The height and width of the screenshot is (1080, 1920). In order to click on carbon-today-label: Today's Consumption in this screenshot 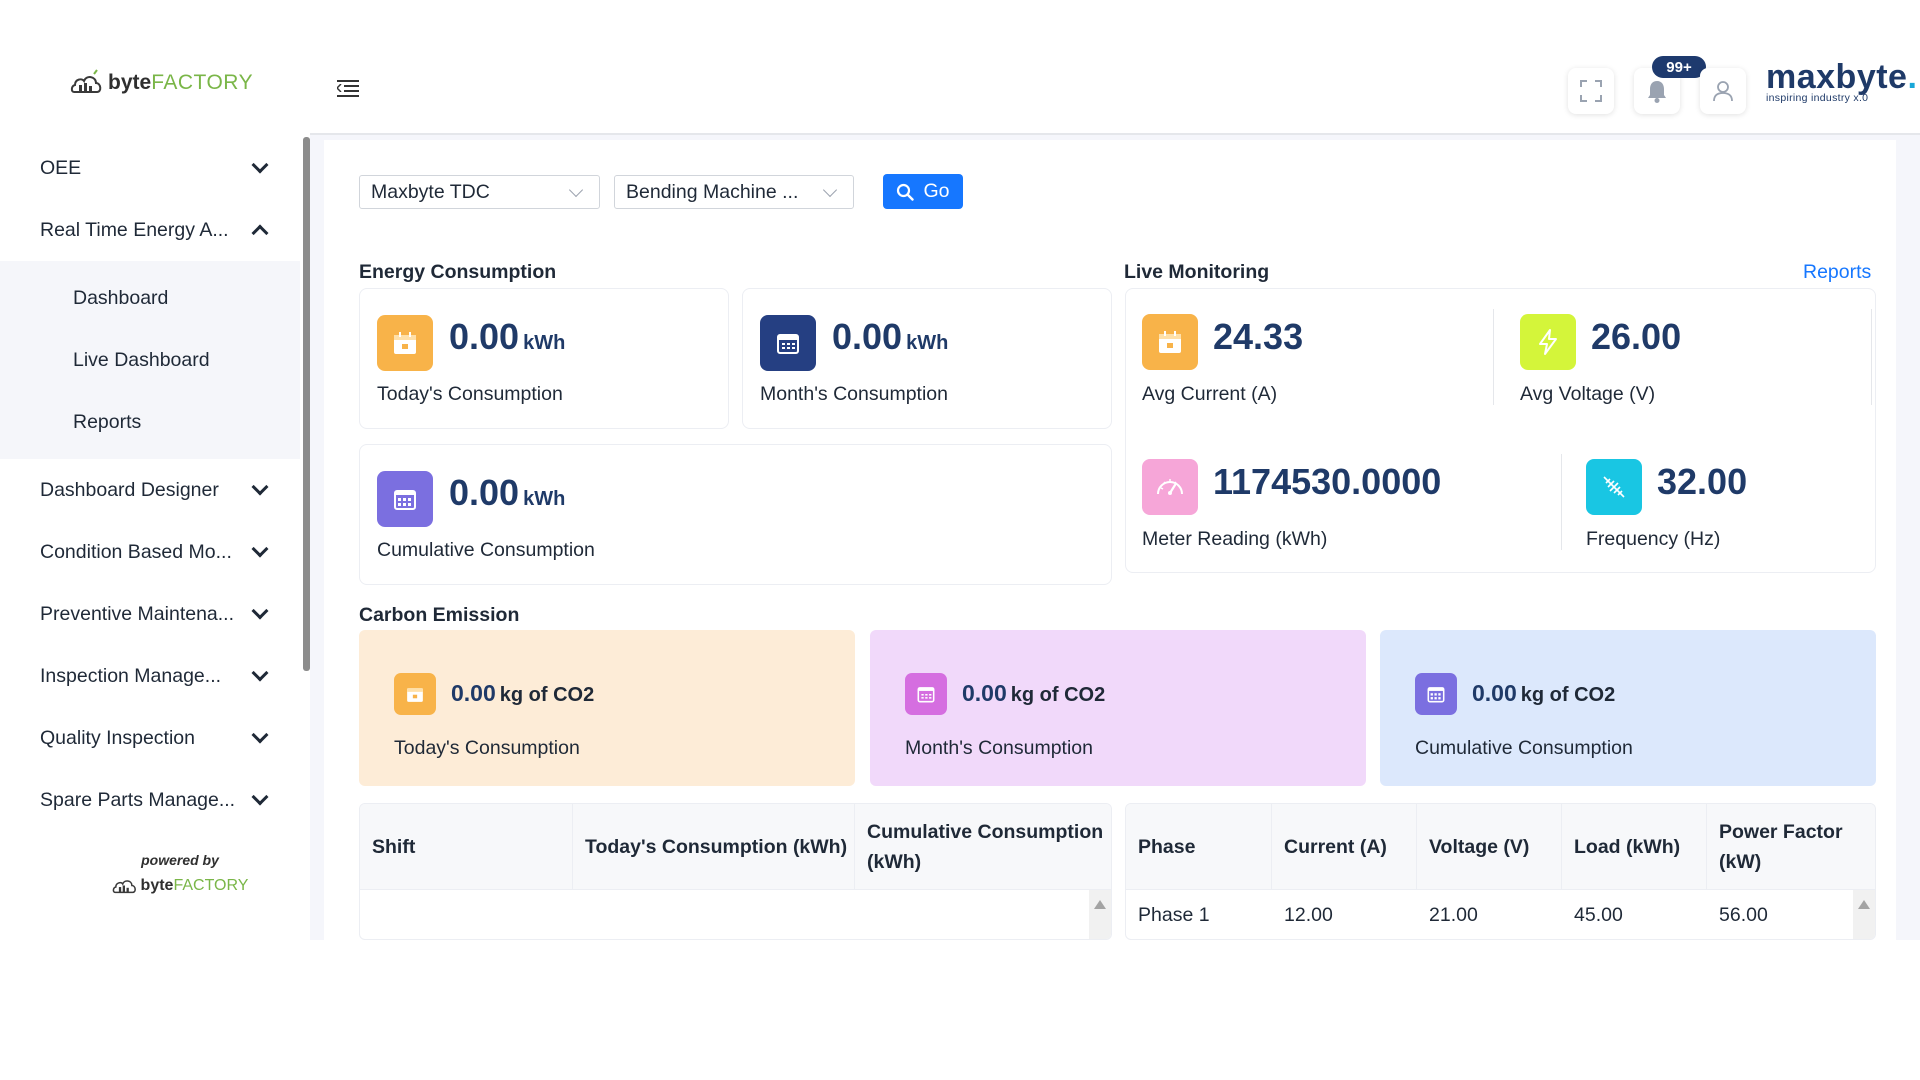, I will do `click(487, 748)`.